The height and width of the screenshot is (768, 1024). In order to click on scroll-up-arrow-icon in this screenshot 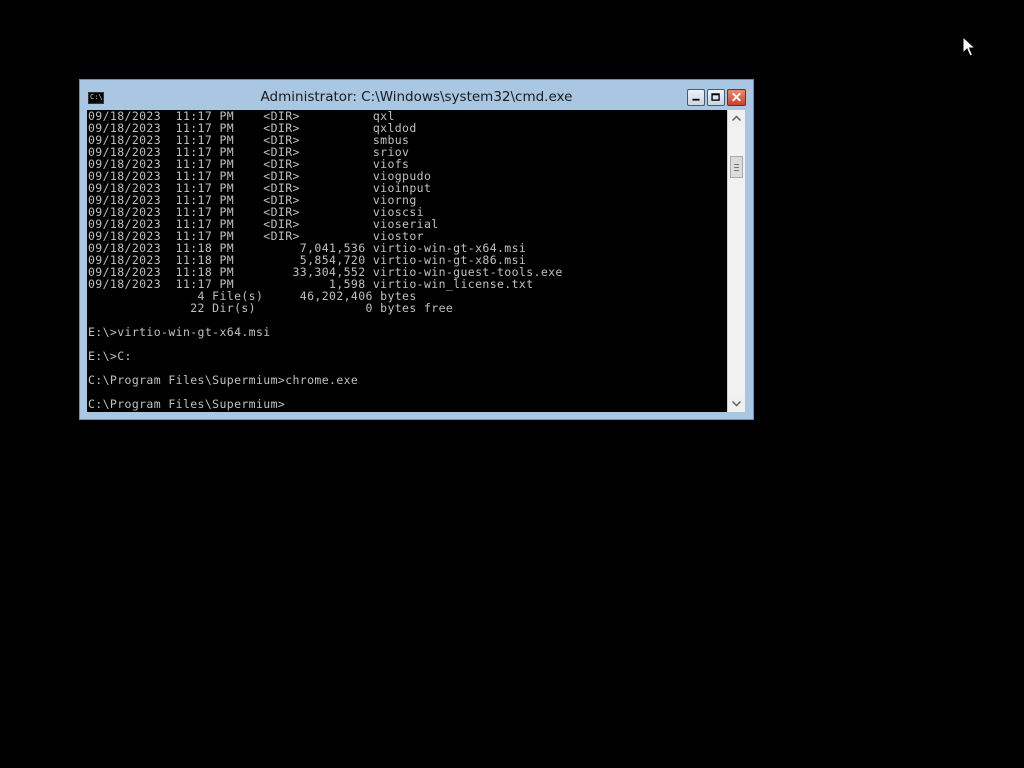, I will do `click(736, 118)`.